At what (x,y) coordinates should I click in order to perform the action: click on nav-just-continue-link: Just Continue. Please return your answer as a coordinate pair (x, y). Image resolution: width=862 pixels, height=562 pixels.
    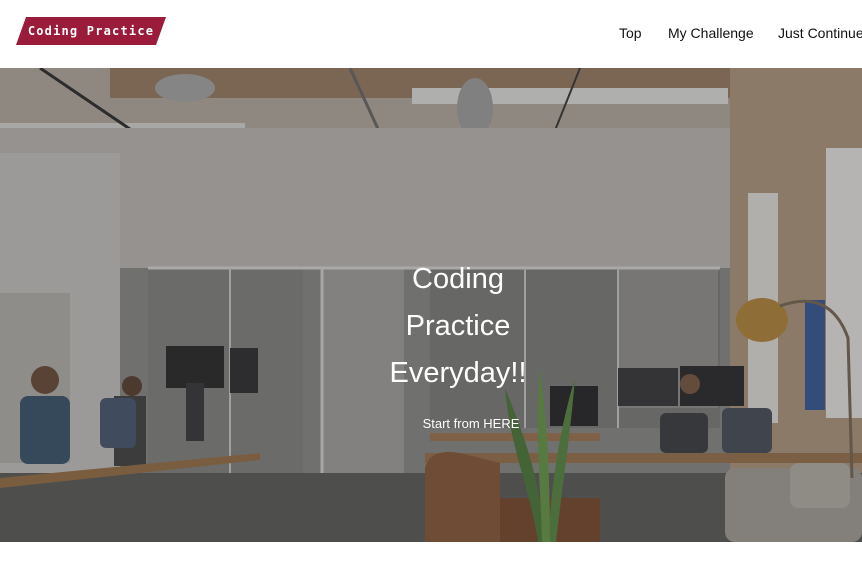
    Looking at the image, I should click on (820, 33).